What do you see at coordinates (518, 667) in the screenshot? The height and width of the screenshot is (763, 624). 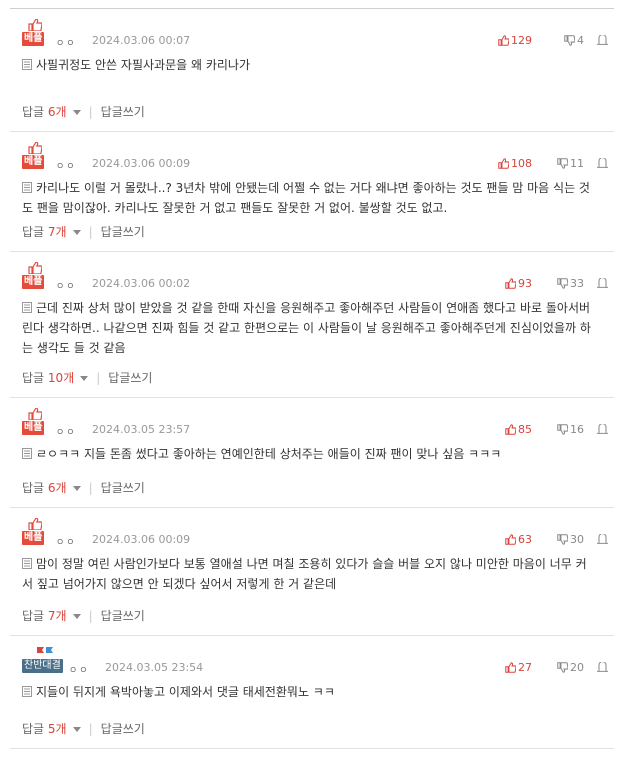 I see `upvote-button: 27` at bounding box center [518, 667].